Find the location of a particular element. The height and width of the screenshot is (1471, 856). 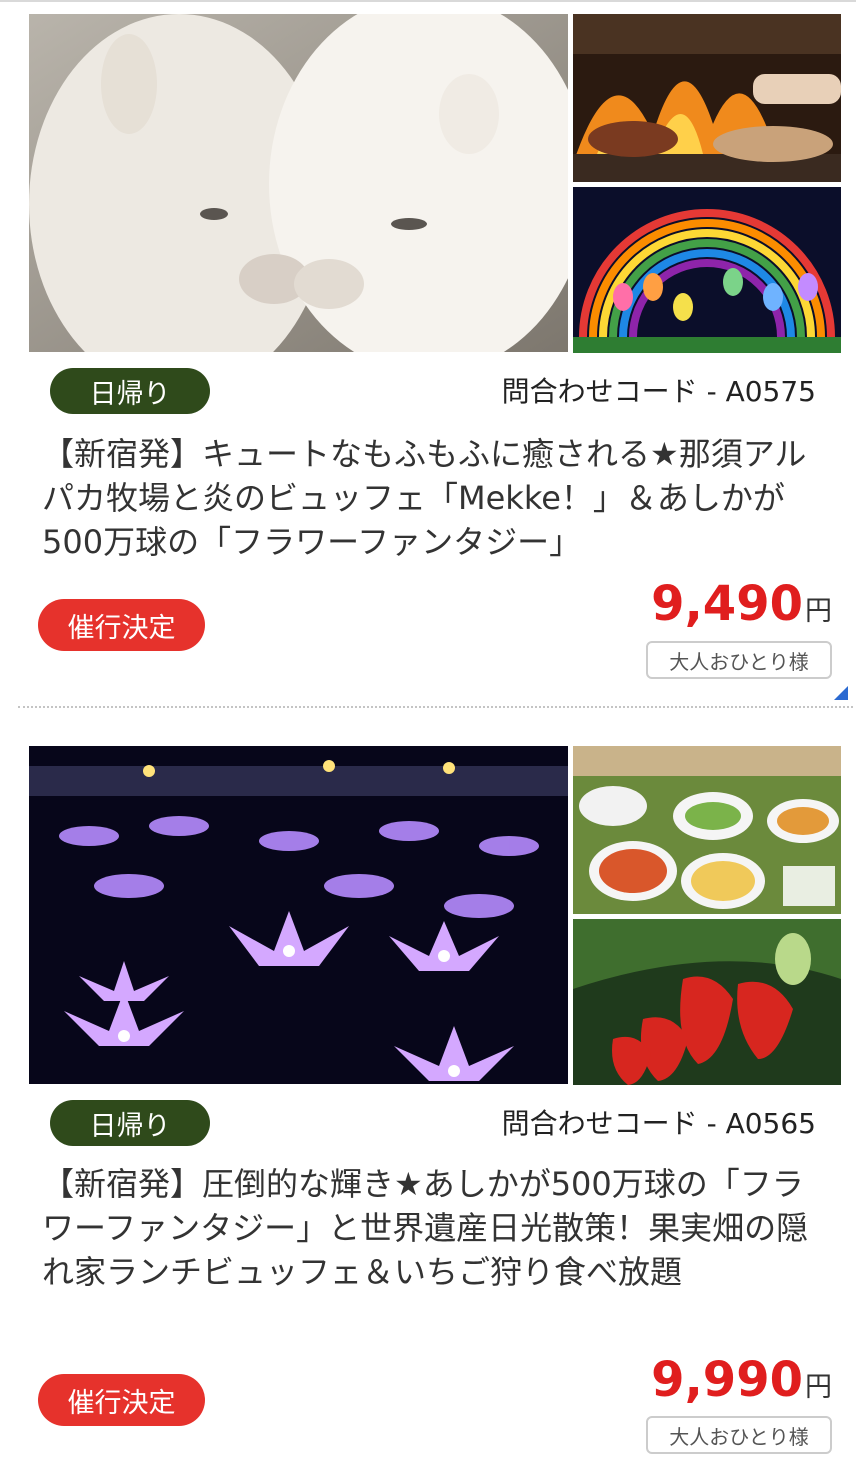

price: 9,490円 is located at coordinates (741, 604).